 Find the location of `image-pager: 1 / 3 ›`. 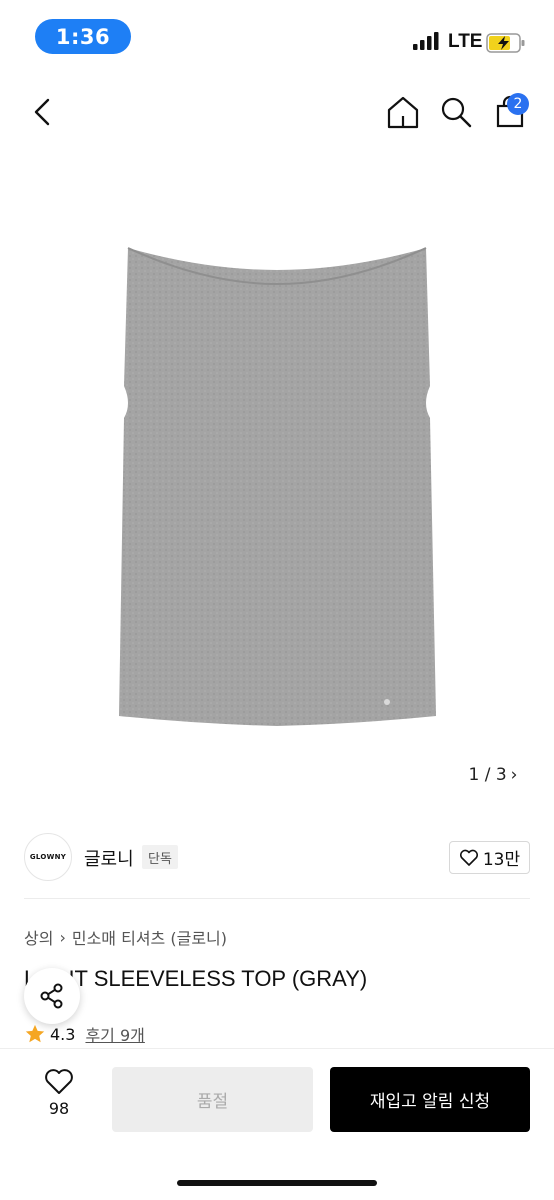

image-pager: 1 / 3 › is located at coordinates (493, 774).